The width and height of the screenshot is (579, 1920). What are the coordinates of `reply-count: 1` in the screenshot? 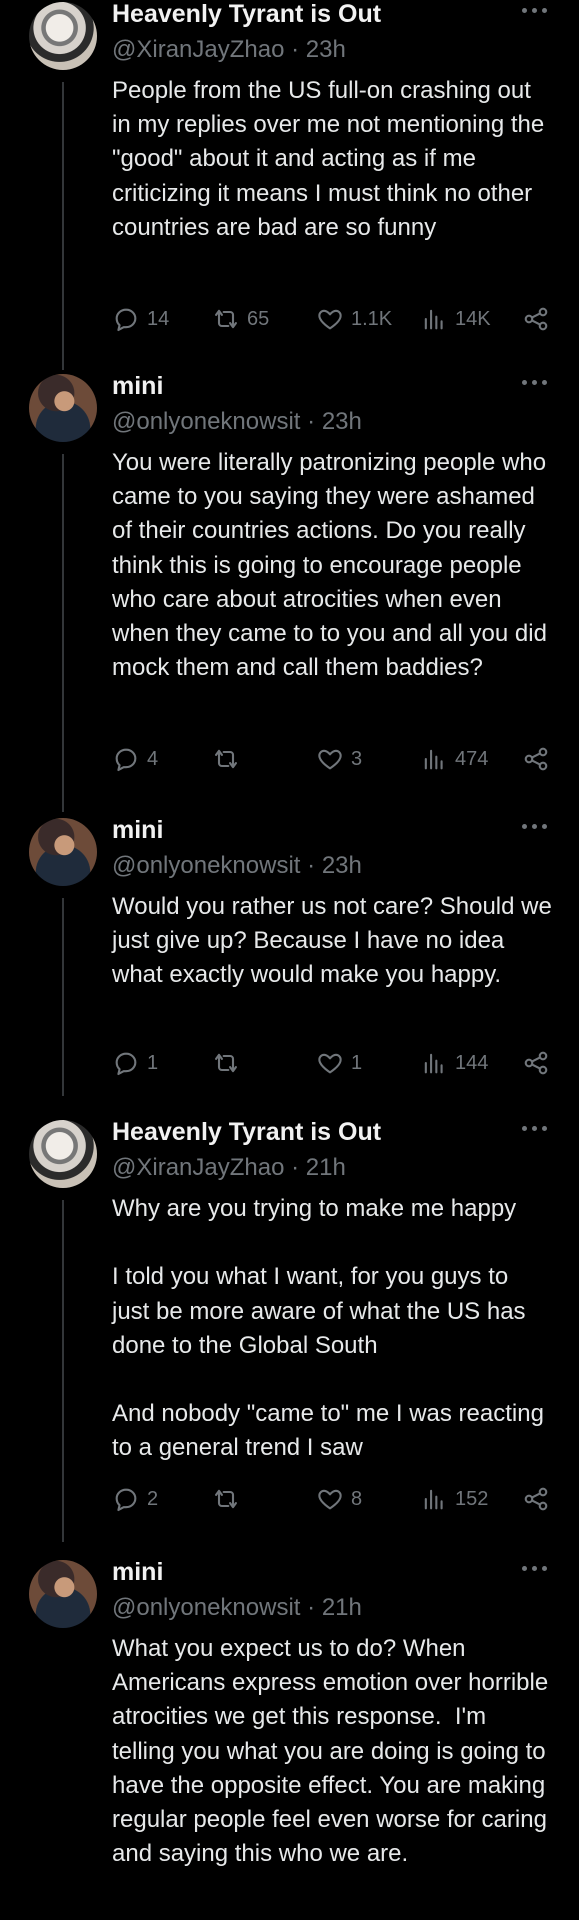 It's located at (153, 1062).